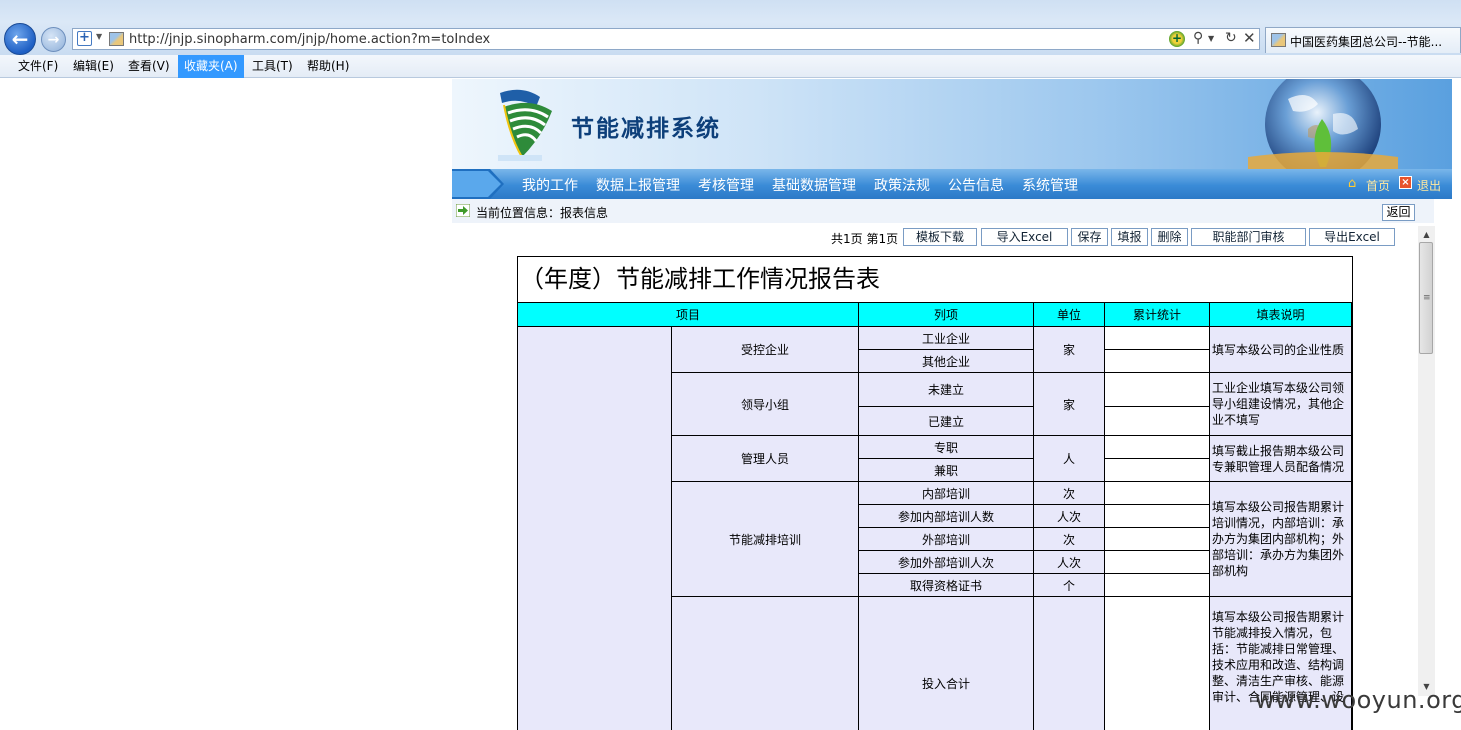 The height and width of the screenshot is (730, 1461). I want to click on delete-button: 删除, so click(1169, 237).